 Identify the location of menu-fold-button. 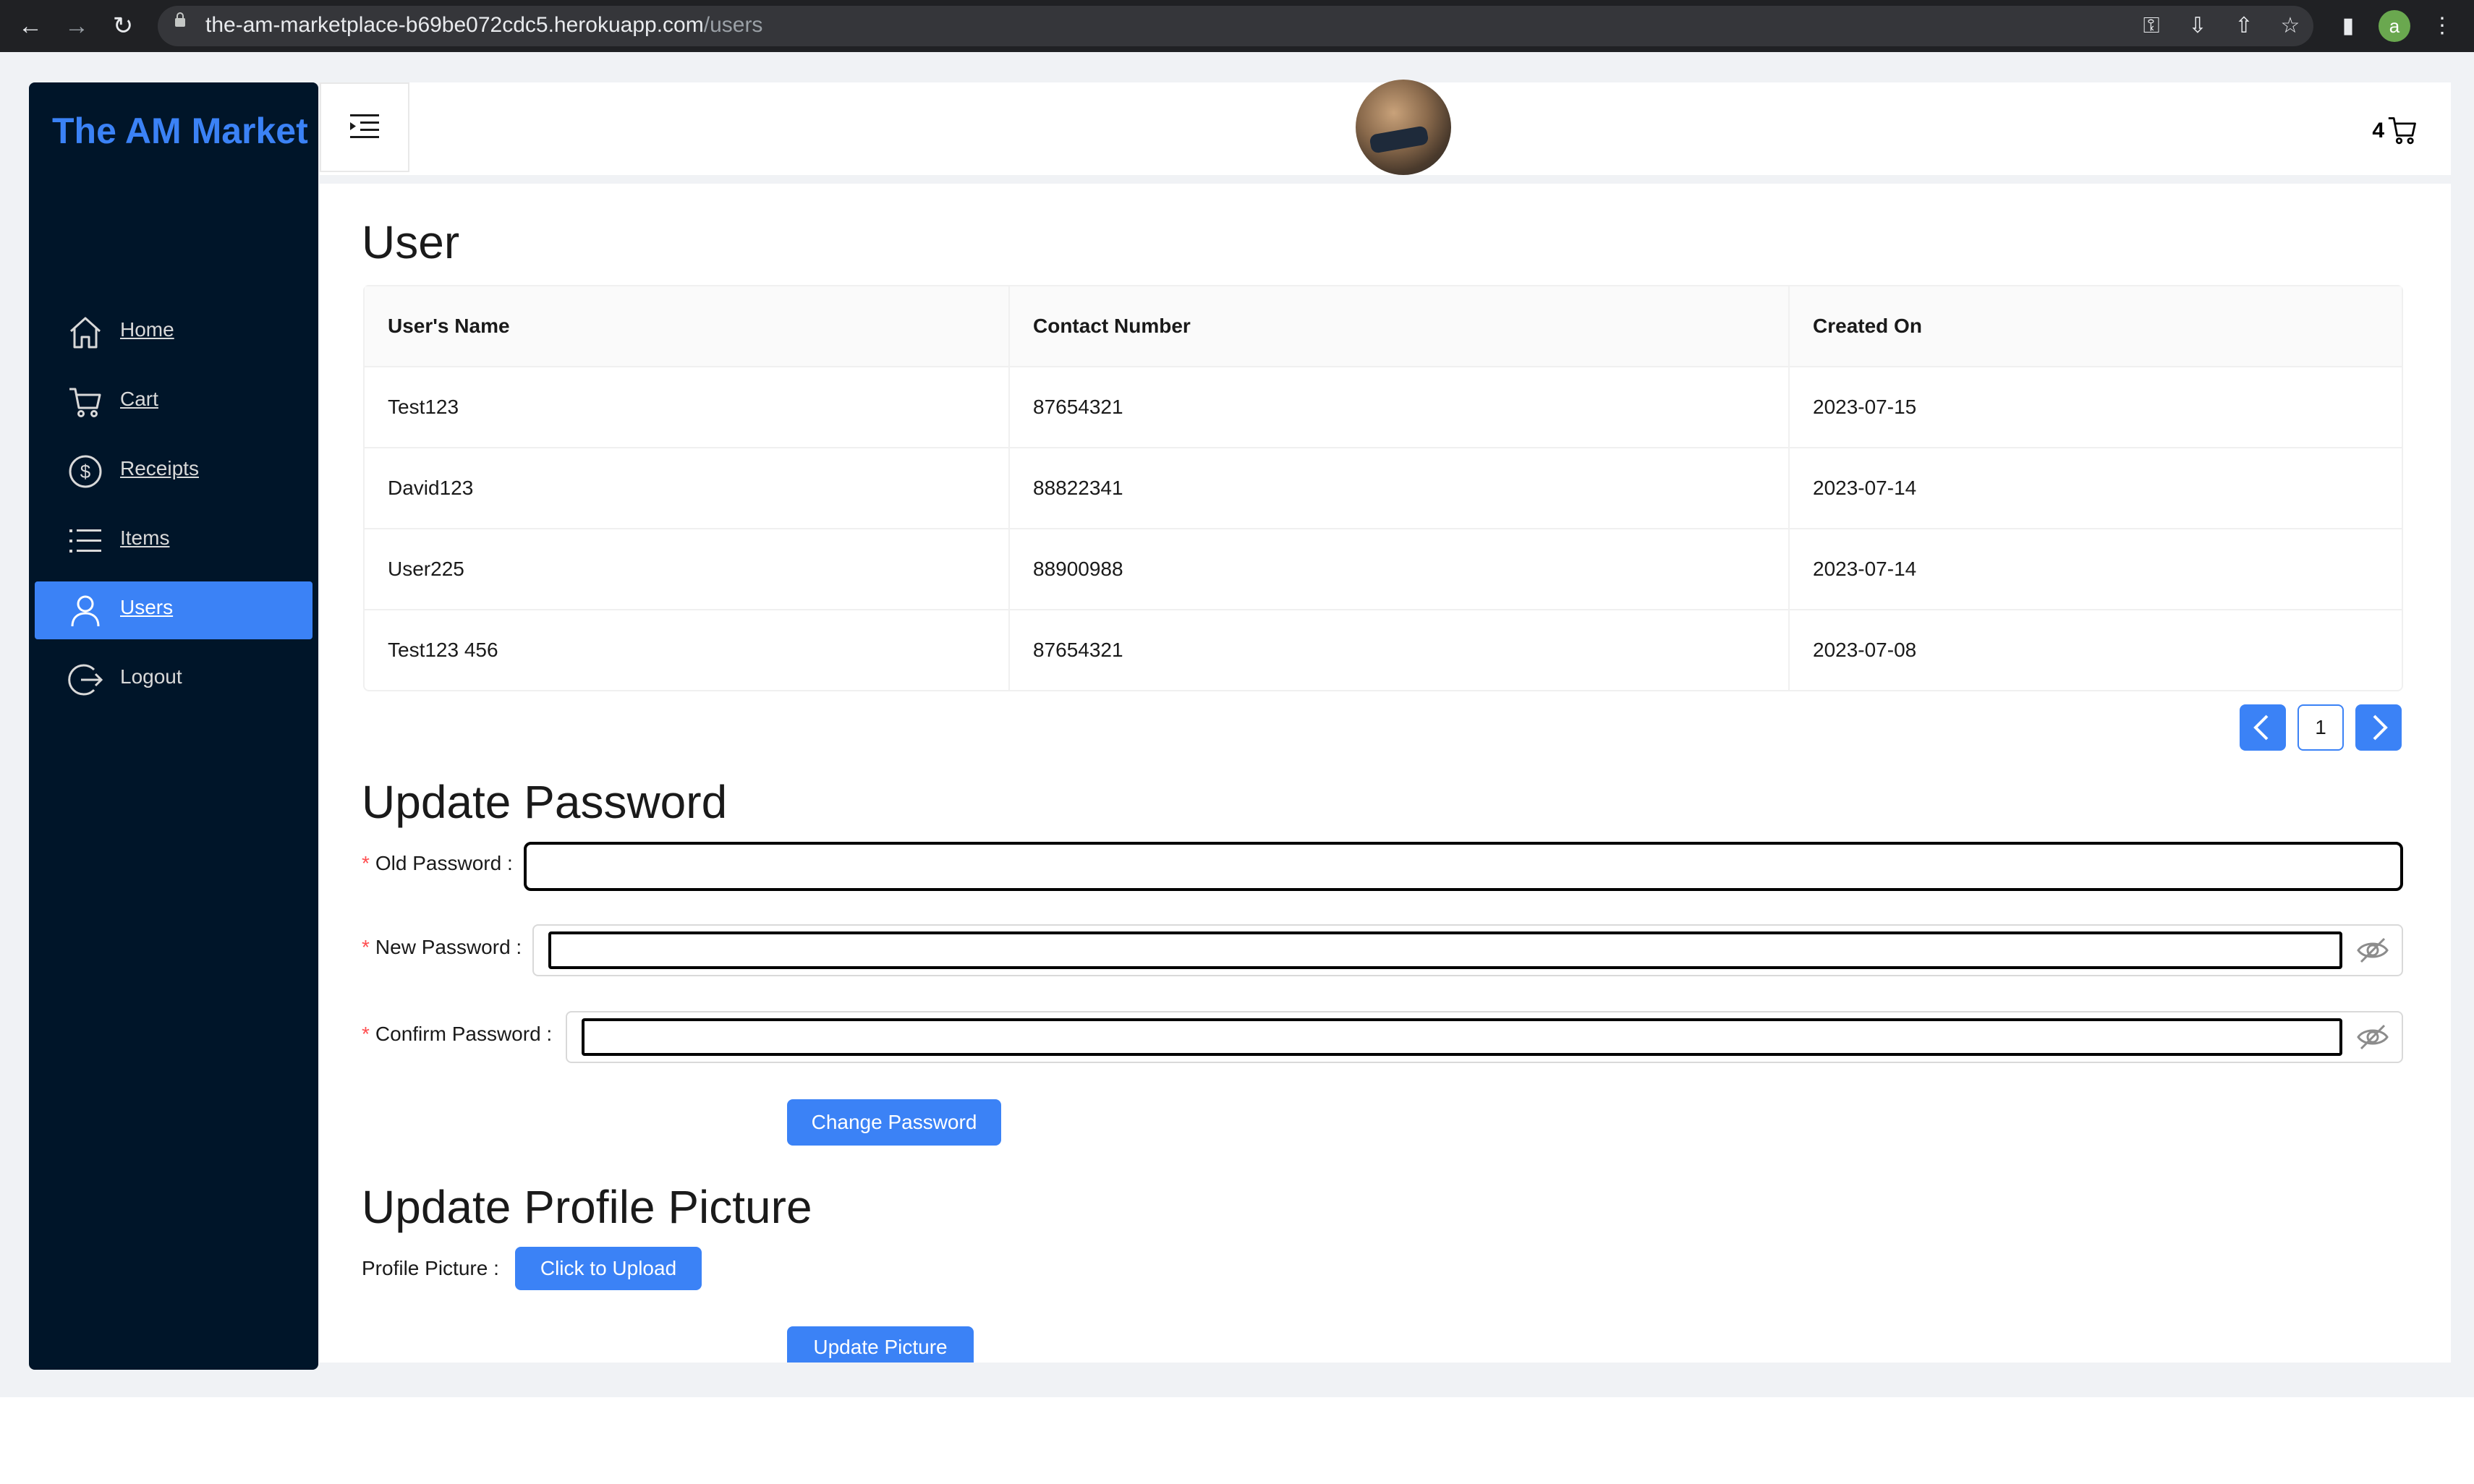
(364, 127).